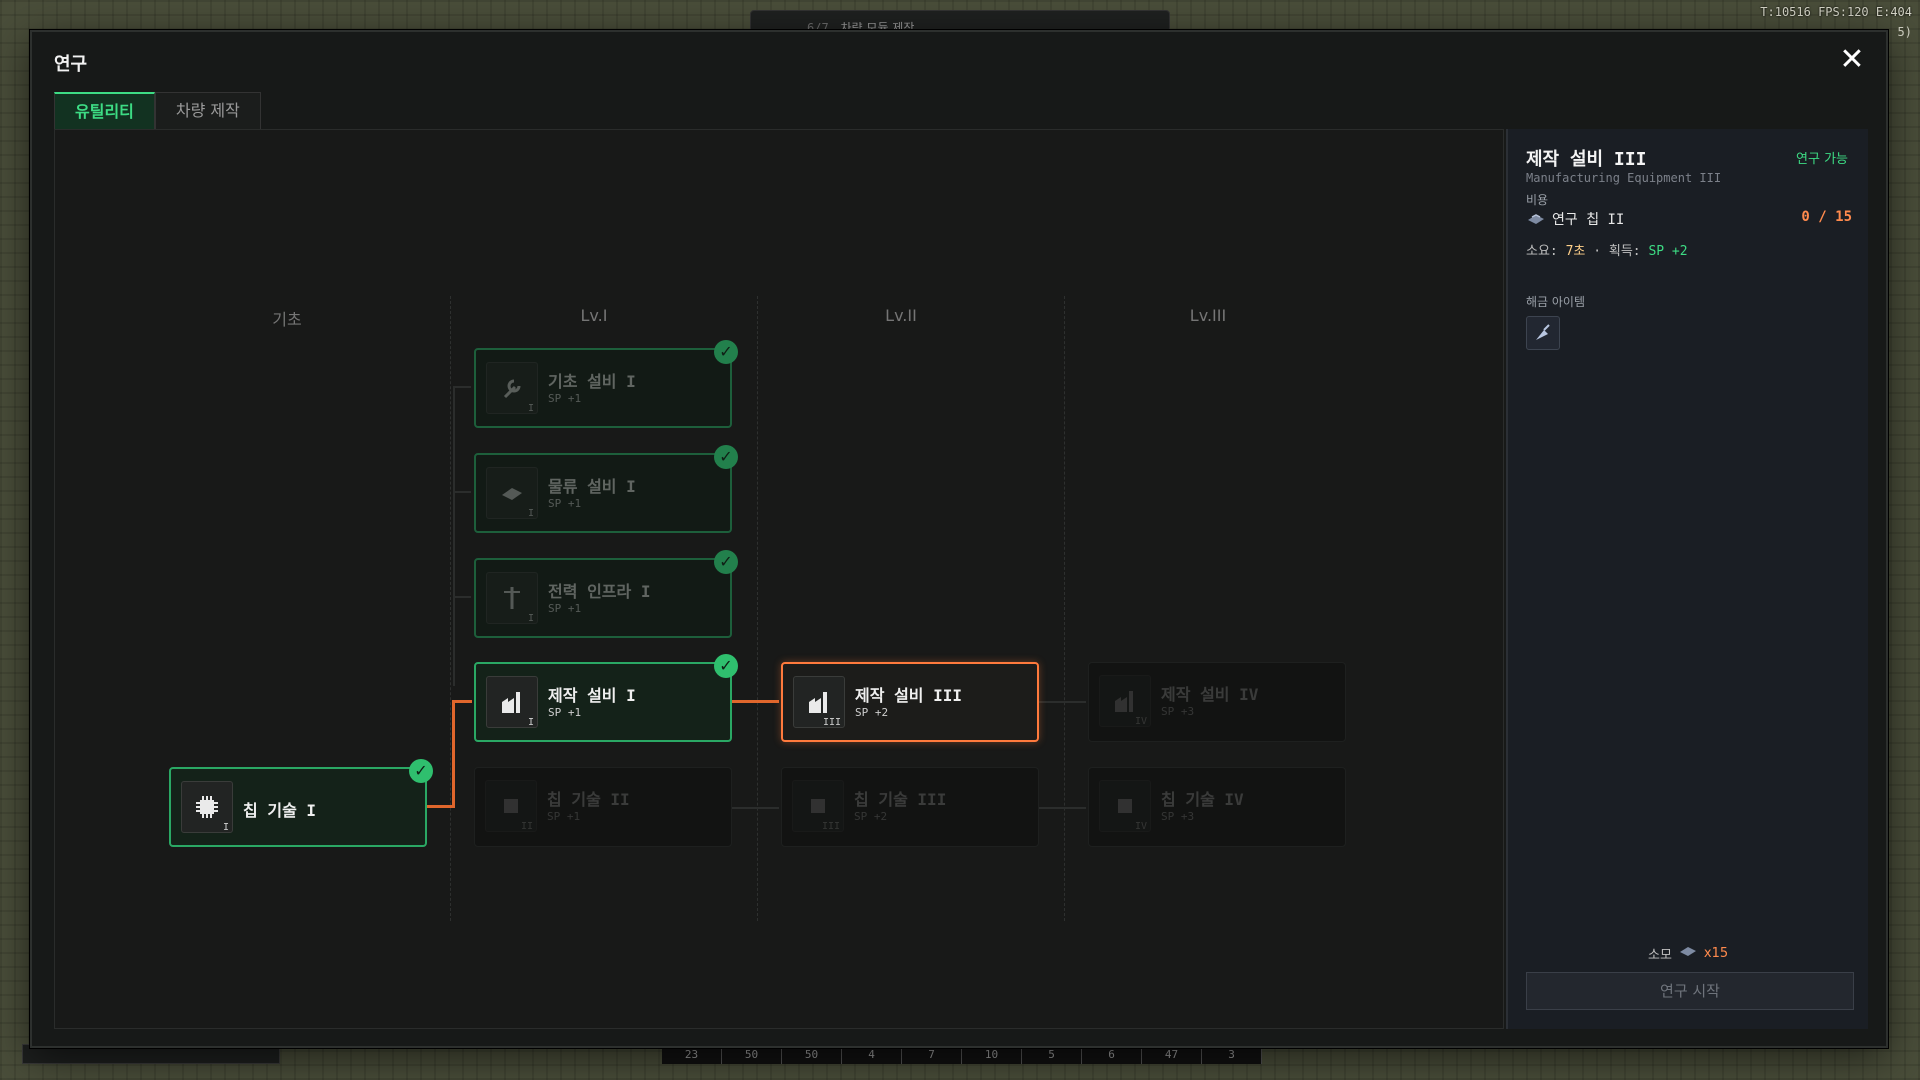 Image resolution: width=1920 pixels, height=1080 pixels. I want to click on detail-subtitle: Manufacturing Equipment III, so click(1624, 178).